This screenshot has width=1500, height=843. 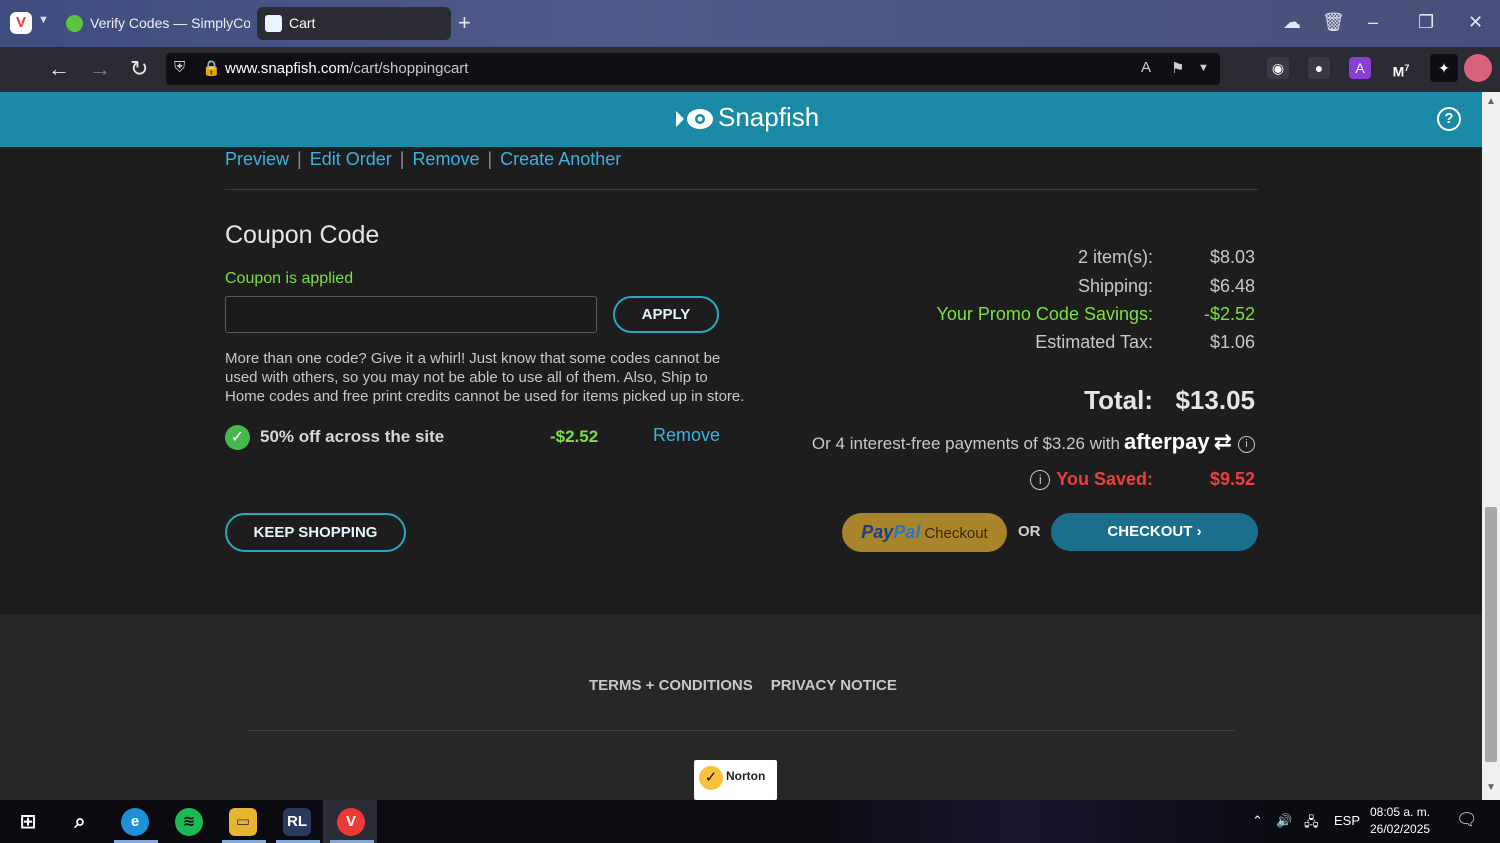 What do you see at coordinates (1478, 68) in the screenshot?
I see `avatar` at bounding box center [1478, 68].